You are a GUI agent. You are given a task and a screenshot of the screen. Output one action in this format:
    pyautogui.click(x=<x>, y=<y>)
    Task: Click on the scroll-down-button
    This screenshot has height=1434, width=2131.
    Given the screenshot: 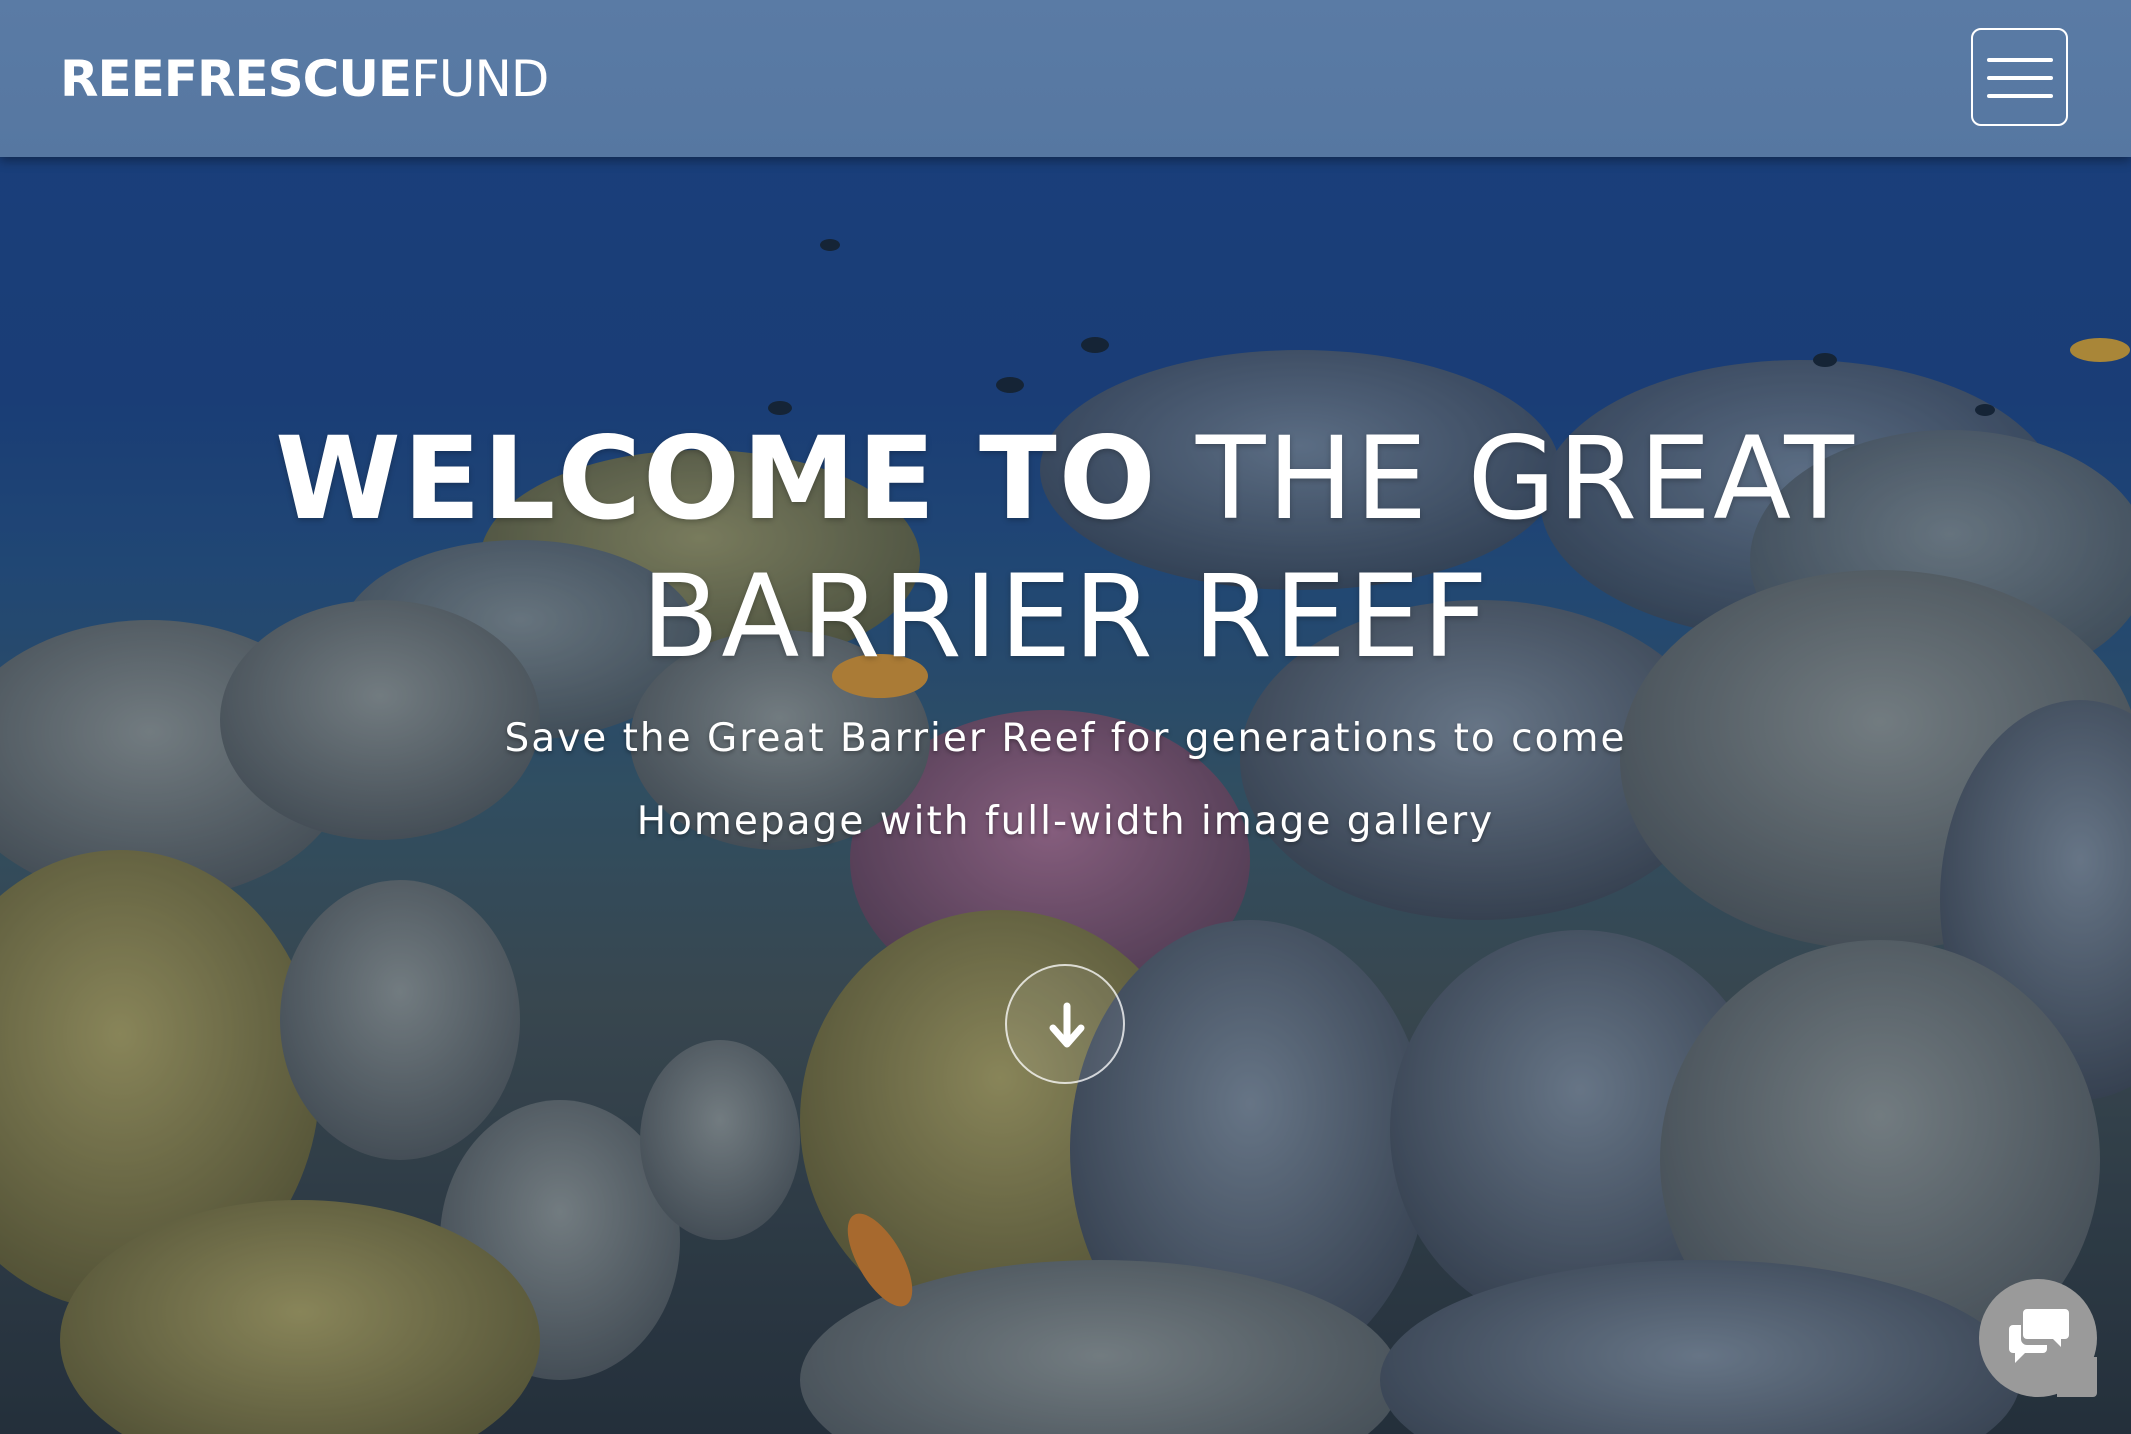 What is the action you would take?
    pyautogui.click(x=1065, y=1024)
    